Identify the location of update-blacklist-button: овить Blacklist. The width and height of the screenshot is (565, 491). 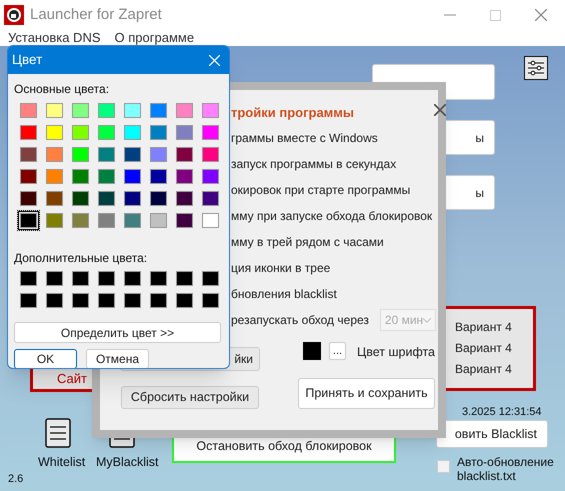
(492, 434).